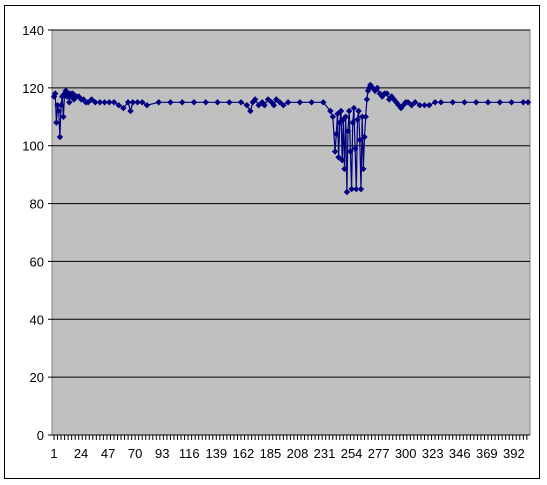  I want to click on x-tick-label: 116, so click(189, 453).